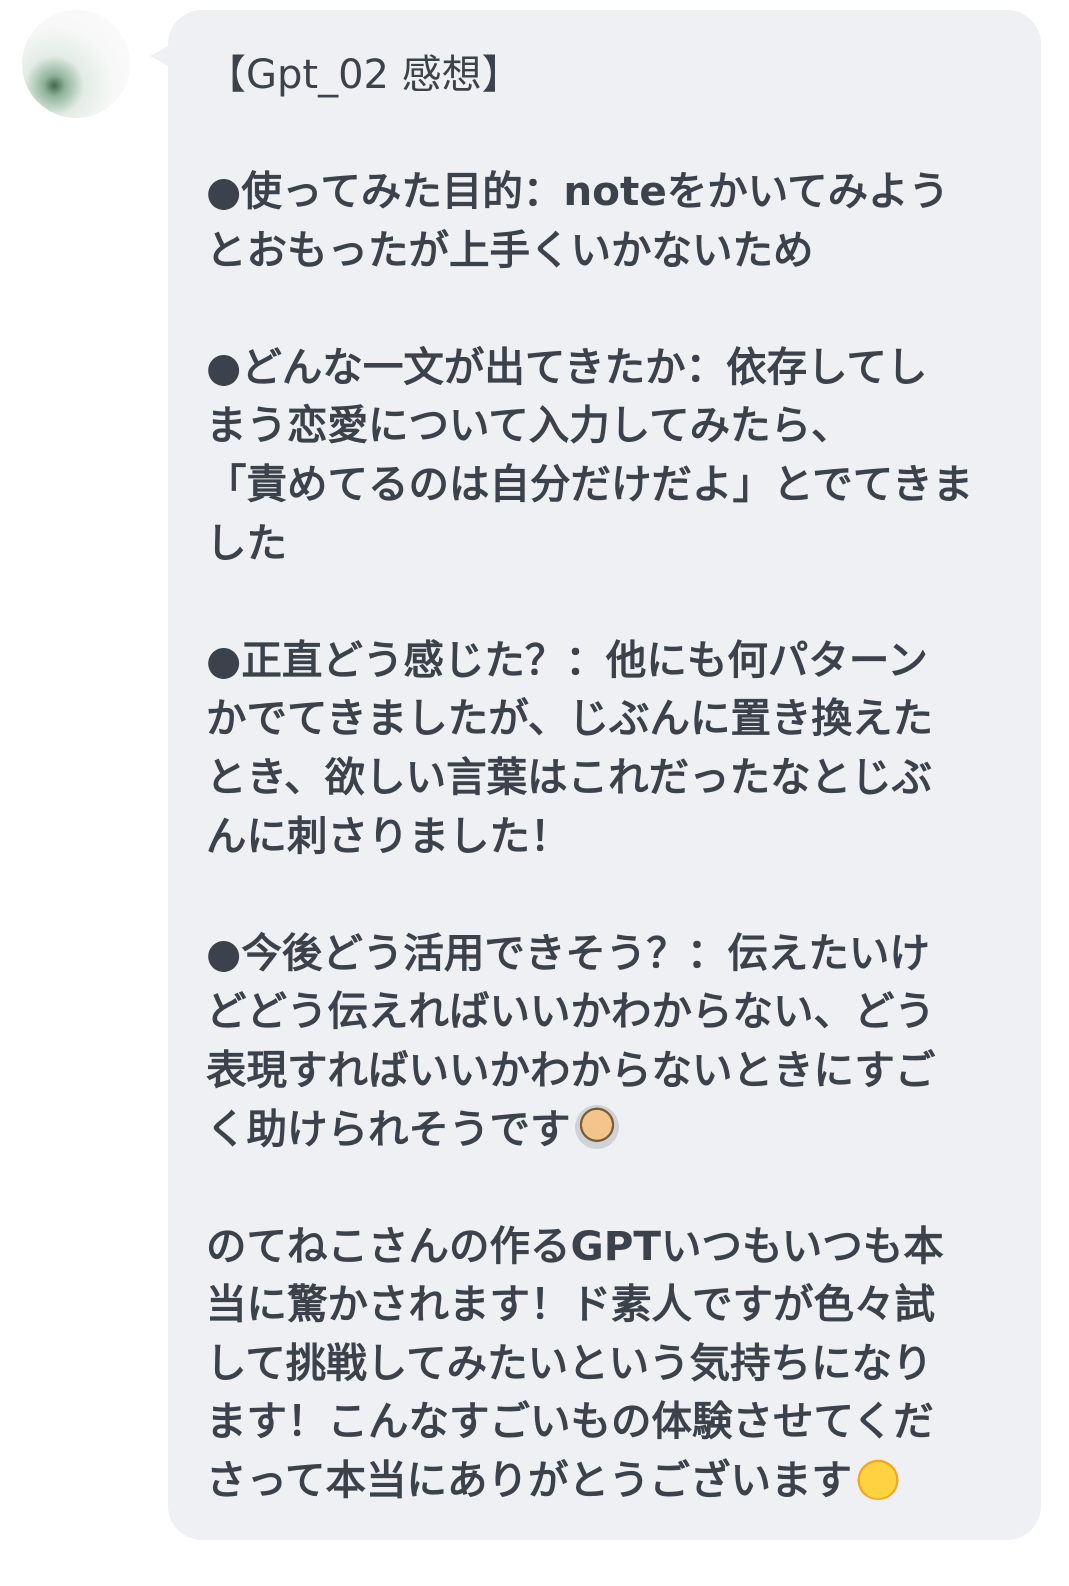 Image resolution: width=1069 pixels, height=1586 pixels. I want to click on avatar, so click(76, 64).